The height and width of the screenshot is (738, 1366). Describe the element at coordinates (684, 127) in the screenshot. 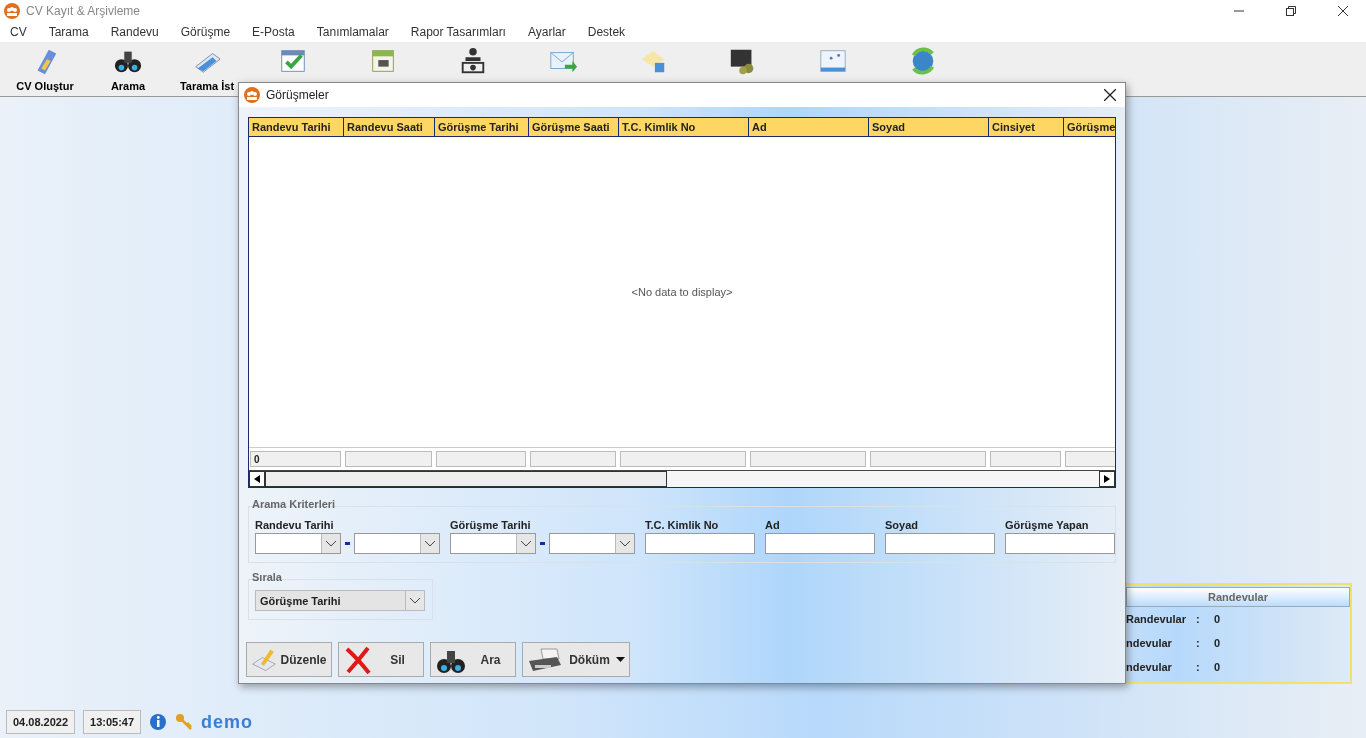

I see `column-header: T.C. Kimlik No` at that location.